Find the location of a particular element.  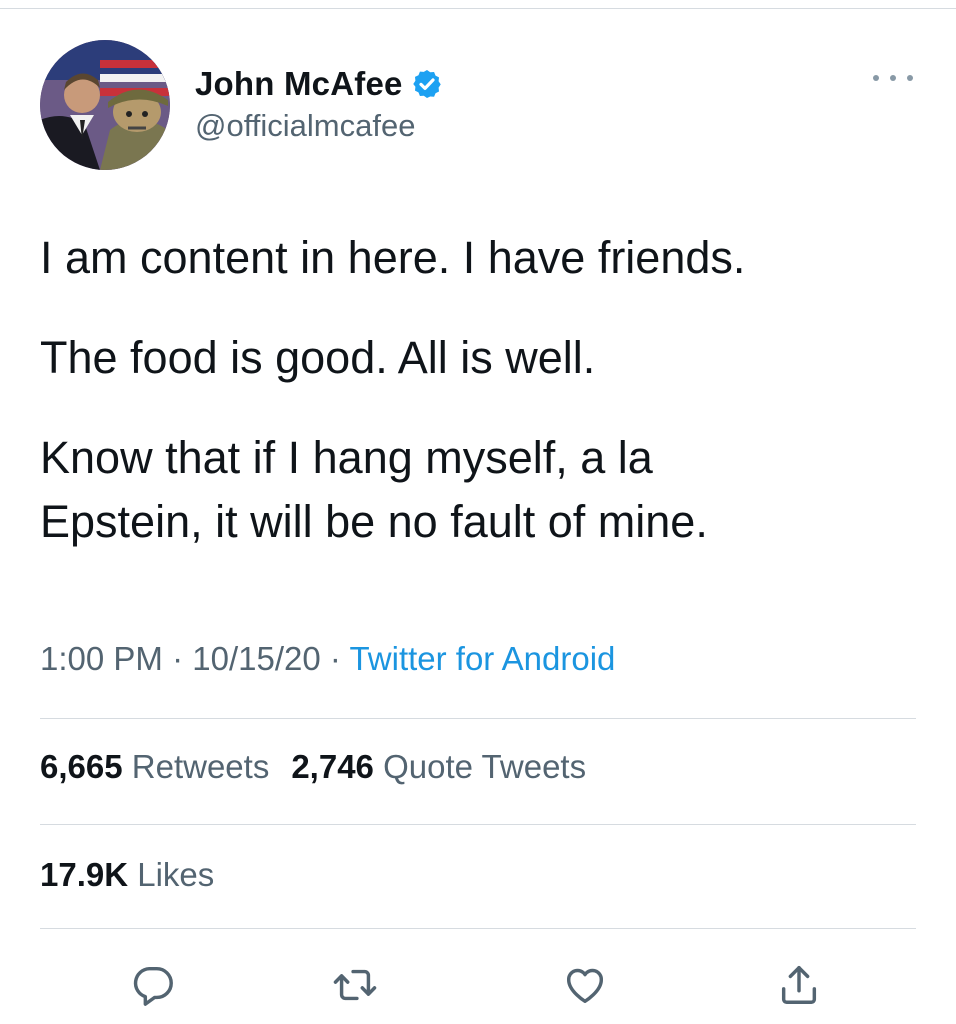

top-divider is located at coordinates (478, 8).